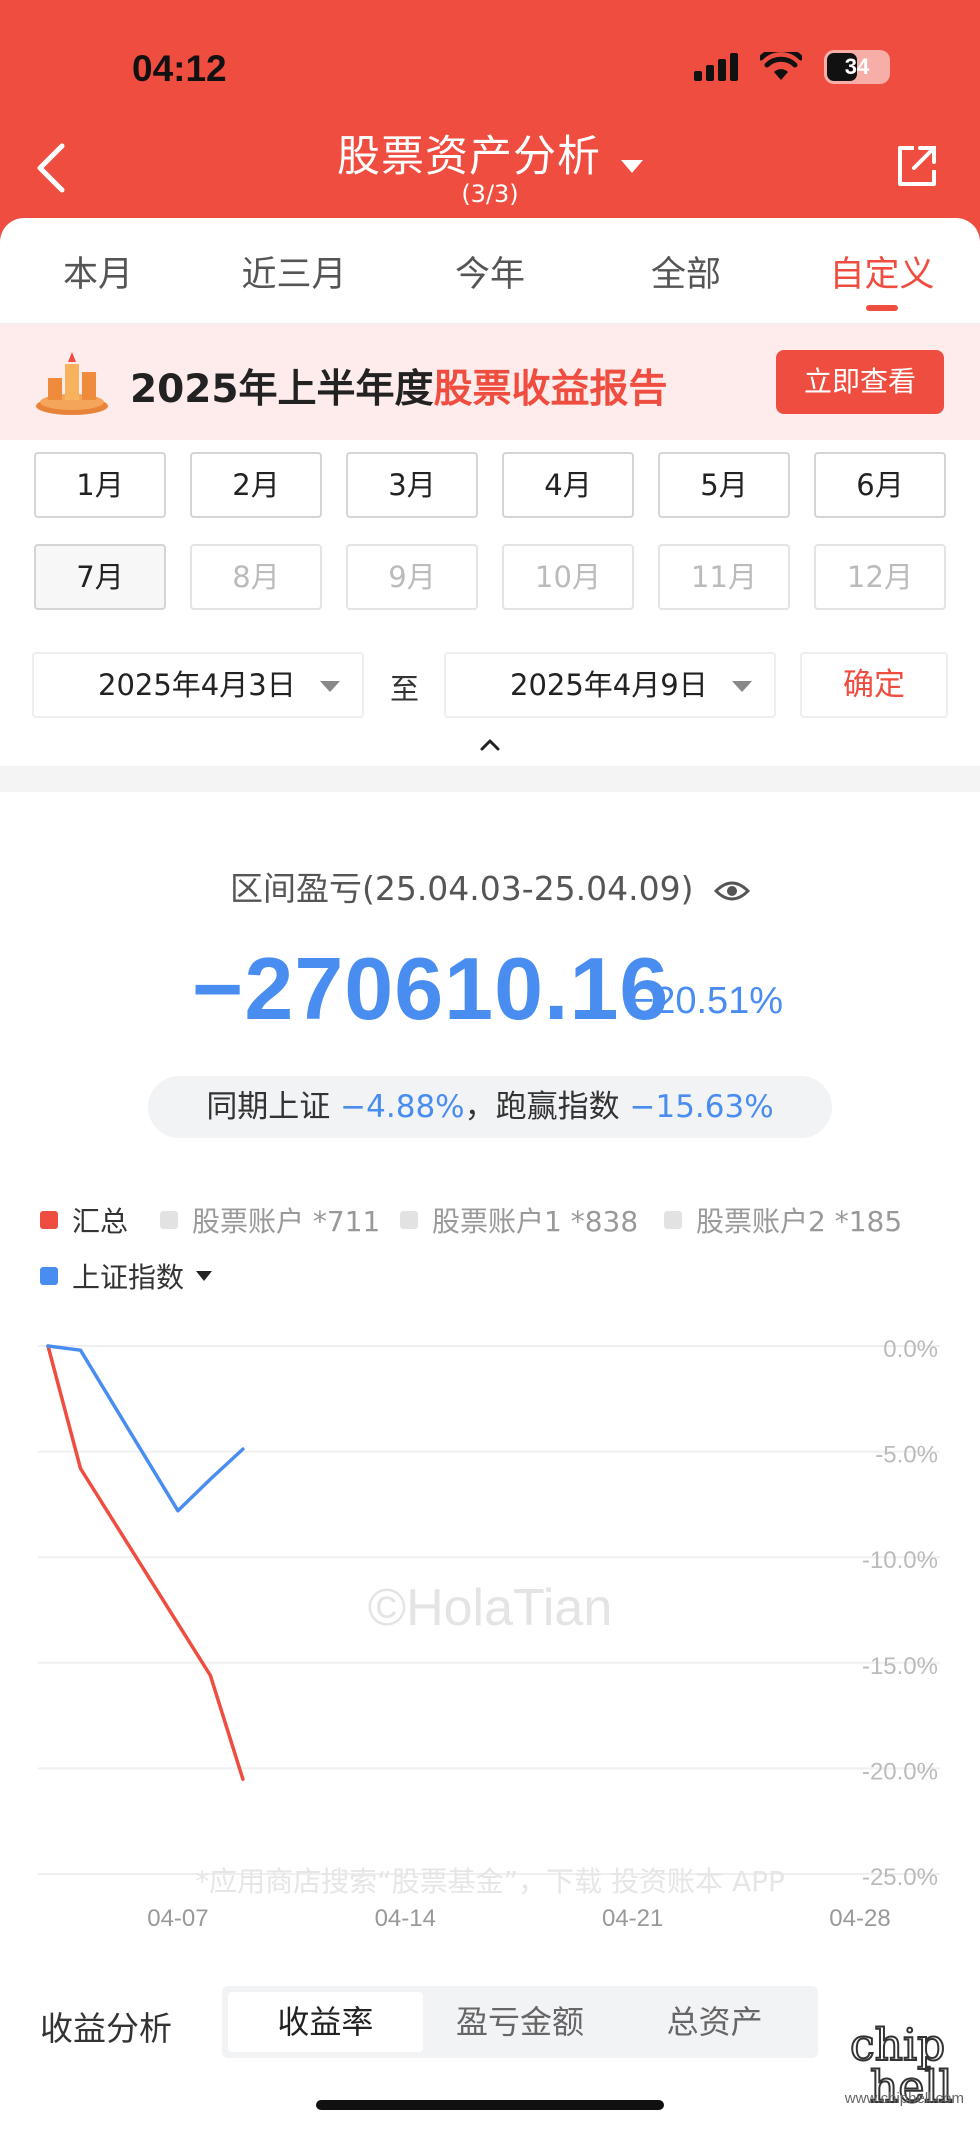 This screenshot has width=980, height=2129. Describe the element at coordinates (686, 270) in the screenshot. I see `tab-all: 全部` at that location.